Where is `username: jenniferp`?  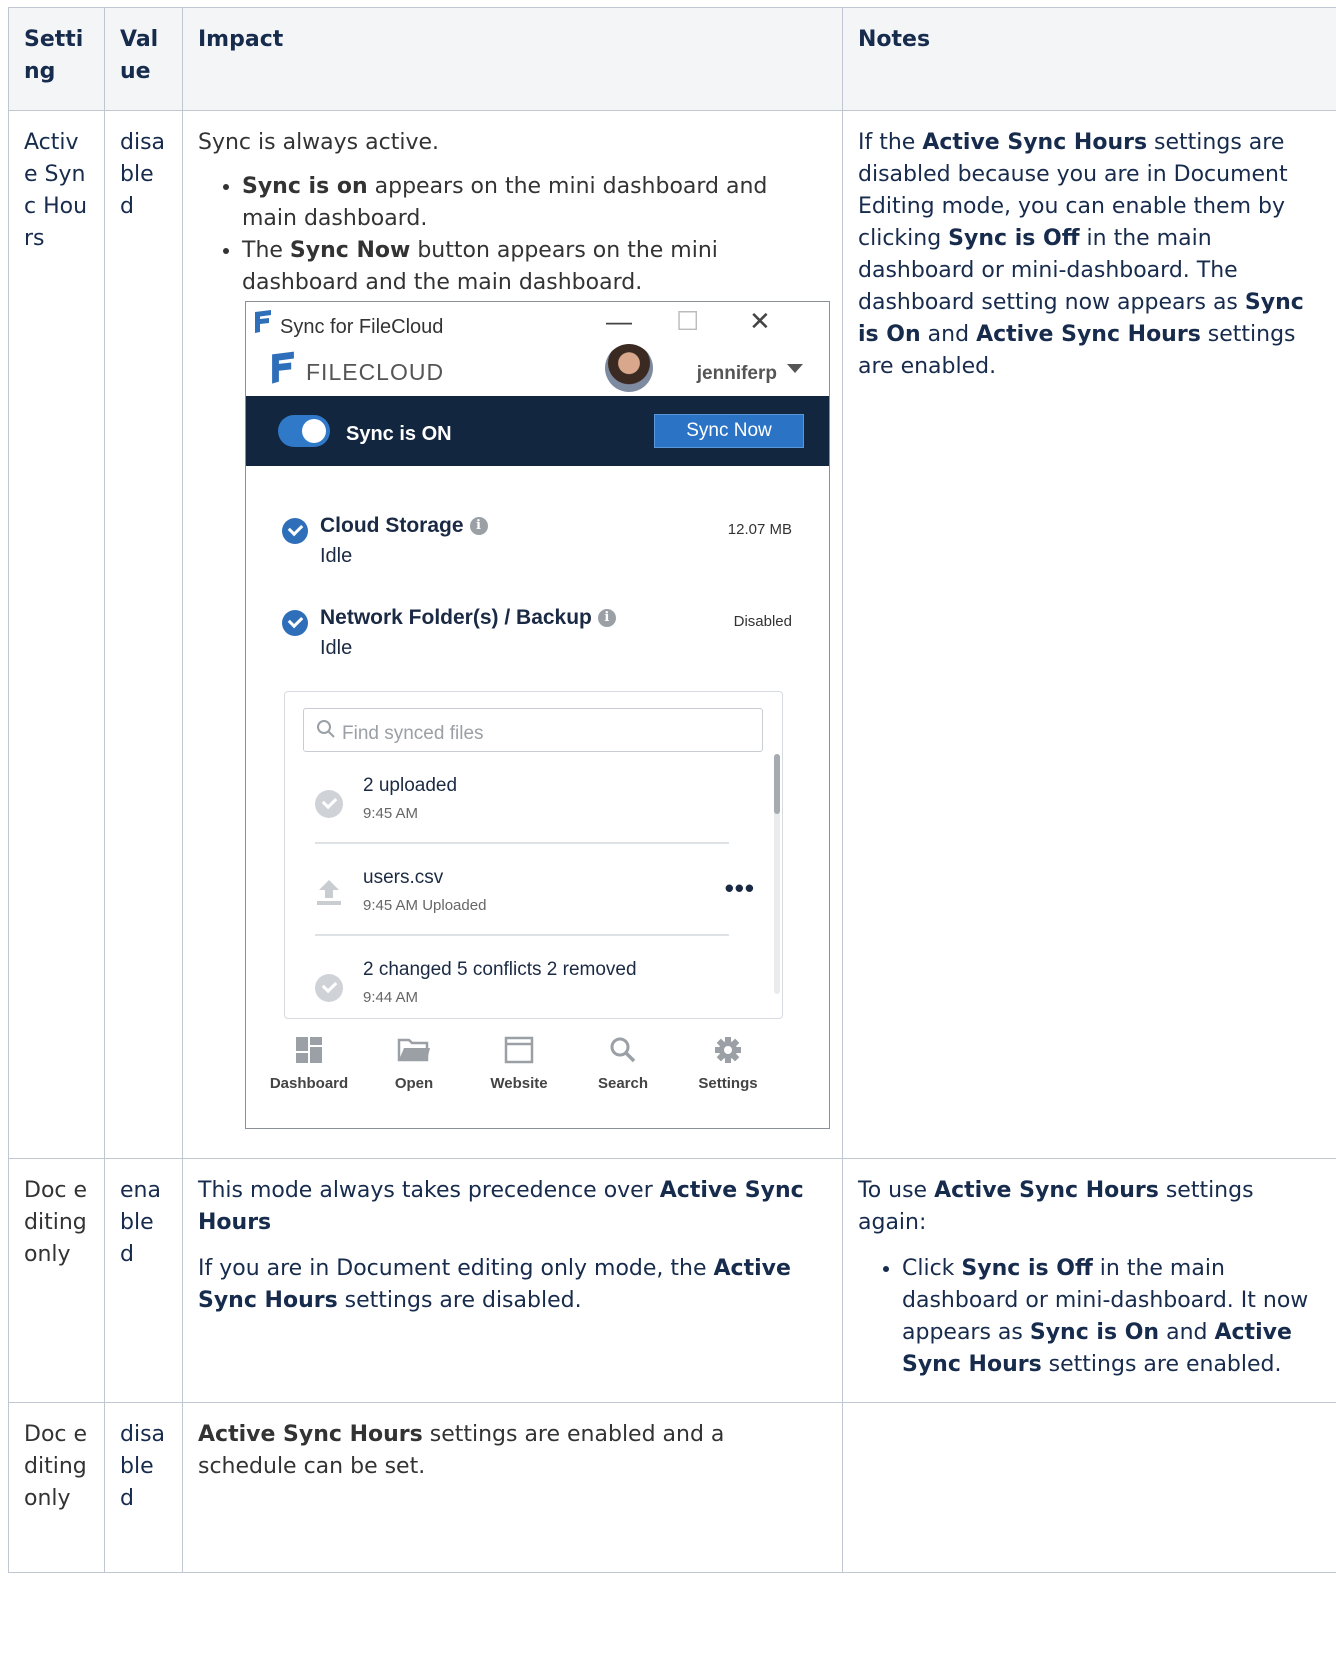
username: jenniferp is located at coordinates (736, 373).